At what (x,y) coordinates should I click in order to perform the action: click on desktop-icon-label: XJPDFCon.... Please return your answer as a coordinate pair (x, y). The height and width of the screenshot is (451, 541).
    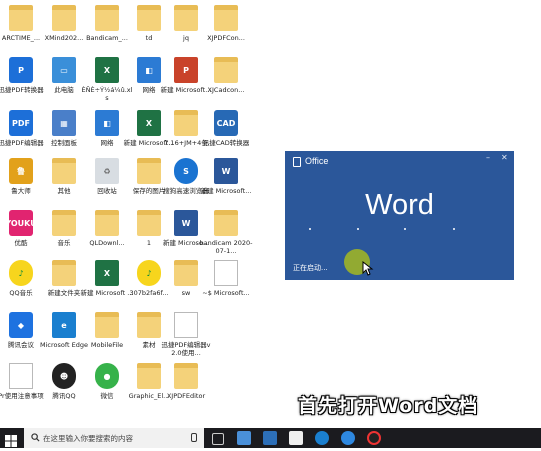
    Looking at the image, I should click on (226, 38).